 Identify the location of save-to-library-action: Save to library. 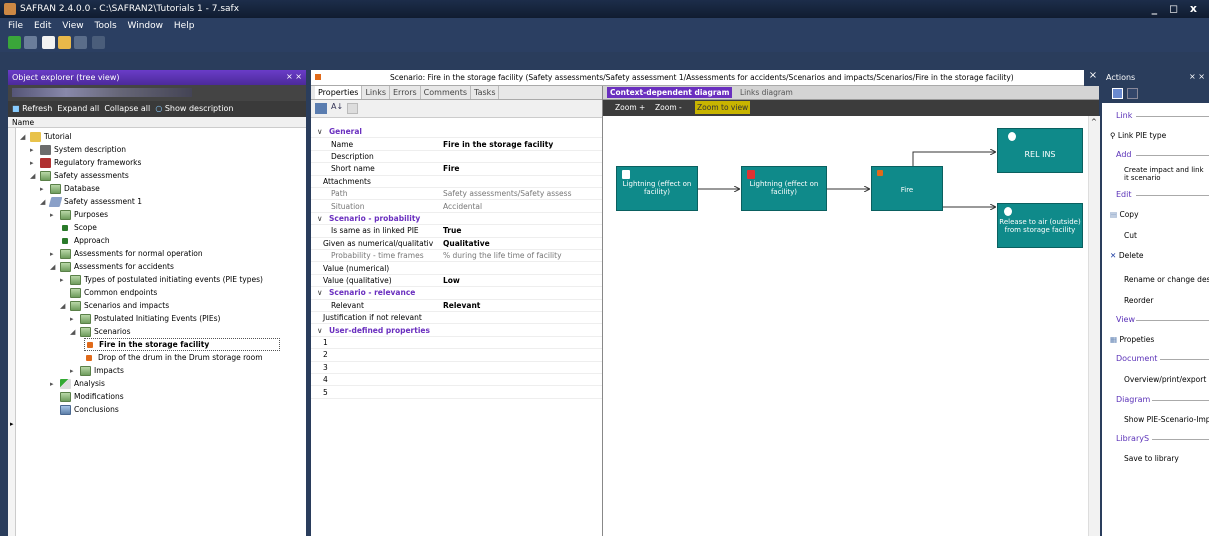
(1151, 458).